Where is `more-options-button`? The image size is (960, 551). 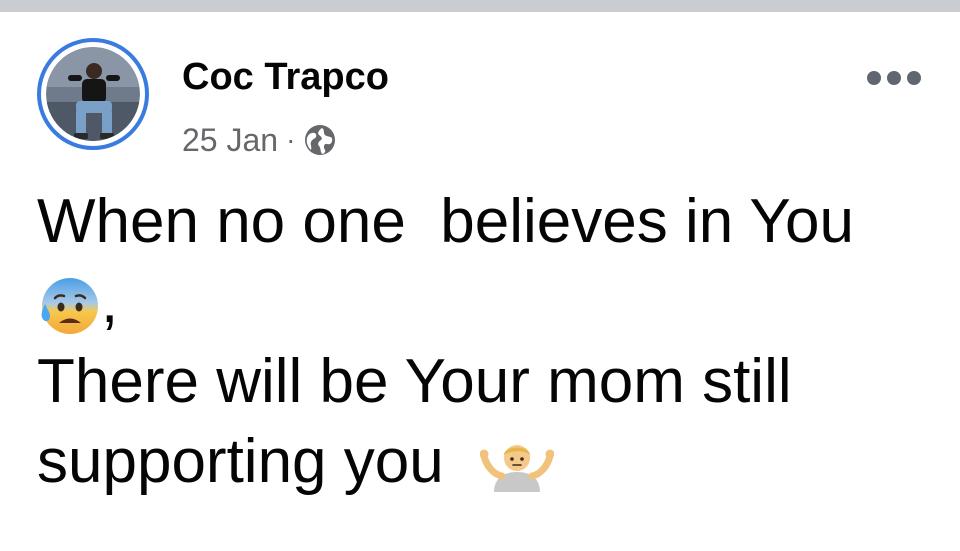
more-options-button is located at coordinates (894, 78).